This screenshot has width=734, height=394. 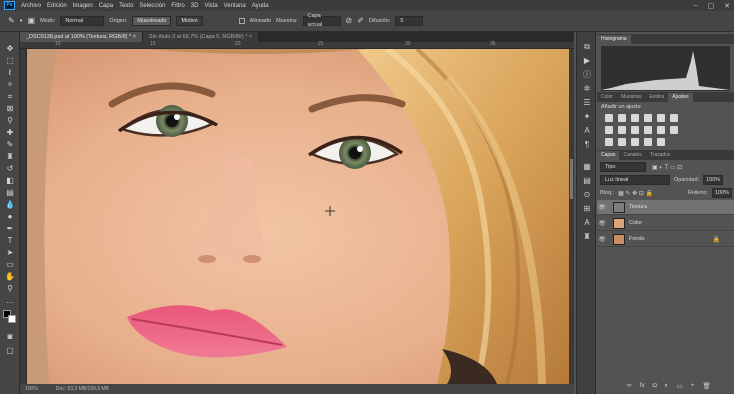 What do you see at coordinates (31, 389) in the screenshot?
I see `zoom-level: 100%` at bounding box center [31, 389].